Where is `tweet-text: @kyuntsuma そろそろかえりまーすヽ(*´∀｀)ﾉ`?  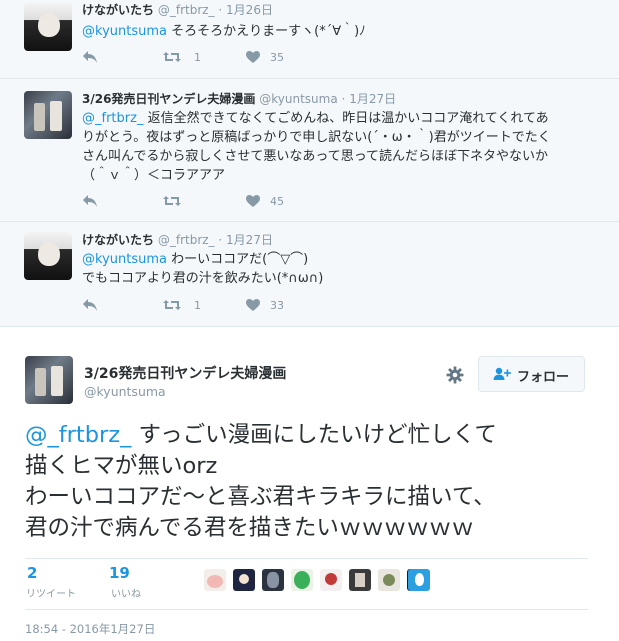
tweet-text: @kyuntsuma そろそろかえりまーすヽ(*´∀｀)ﾉ is located at coordinates (224, 31).